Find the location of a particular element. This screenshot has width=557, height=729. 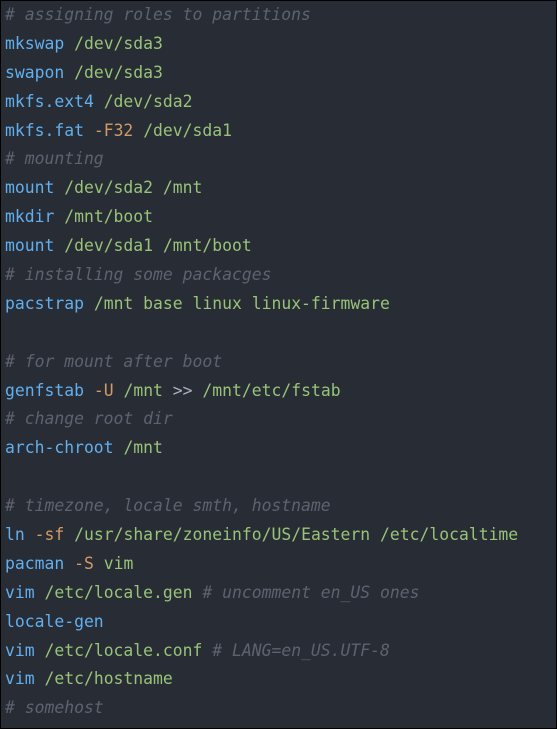

command-token: pacman is located at coordinates (35, 563).